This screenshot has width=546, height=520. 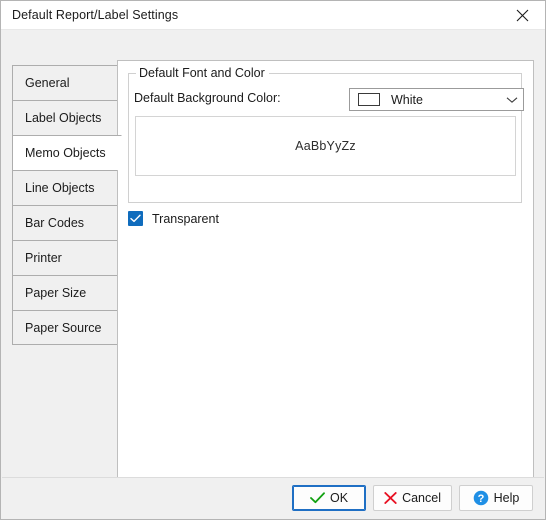 I want to click on group-title: Default Font and Color, so click(x=202, y=73).